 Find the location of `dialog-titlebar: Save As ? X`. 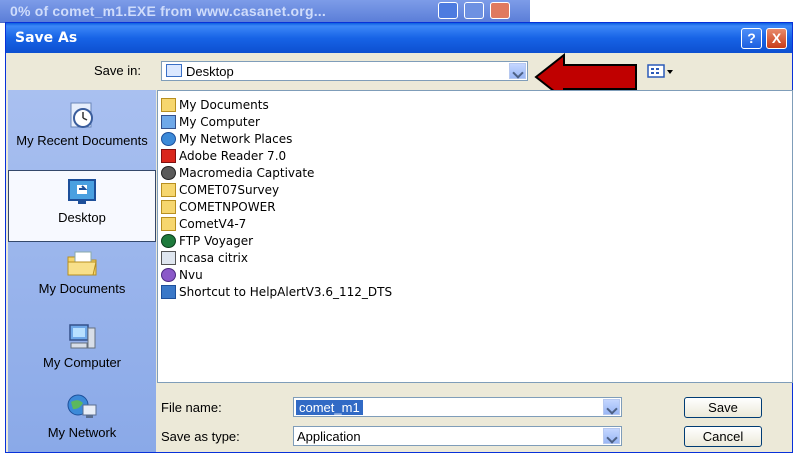

dialog-titlebar: Save As ? X is located at coordinates (399, 38).